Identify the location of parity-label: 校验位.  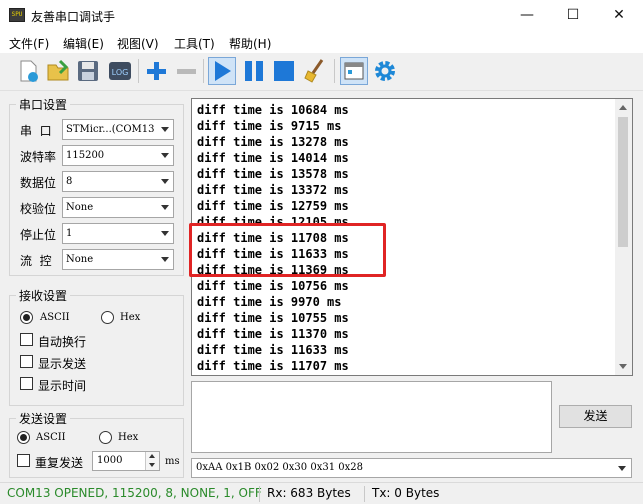
(38, 209).